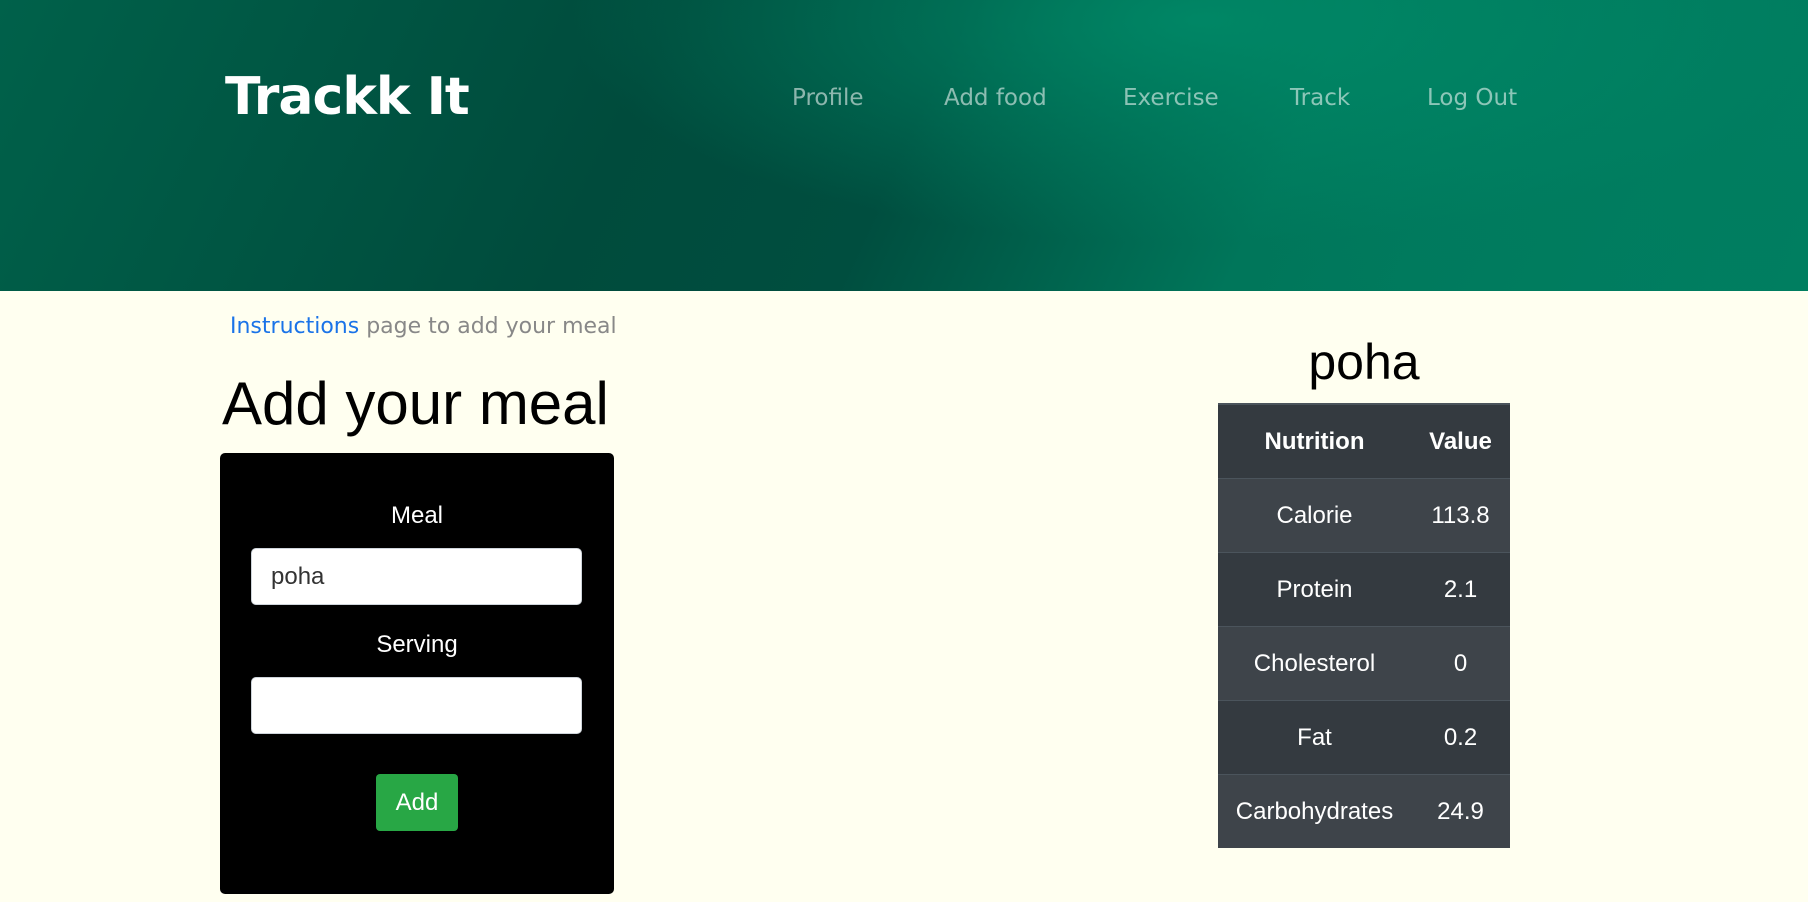 This screenshot has height=902, width=1808. Describe the element at coordinates (1472, 98) in the screenshot. I see `nav-log-out: Log Out` at that location.